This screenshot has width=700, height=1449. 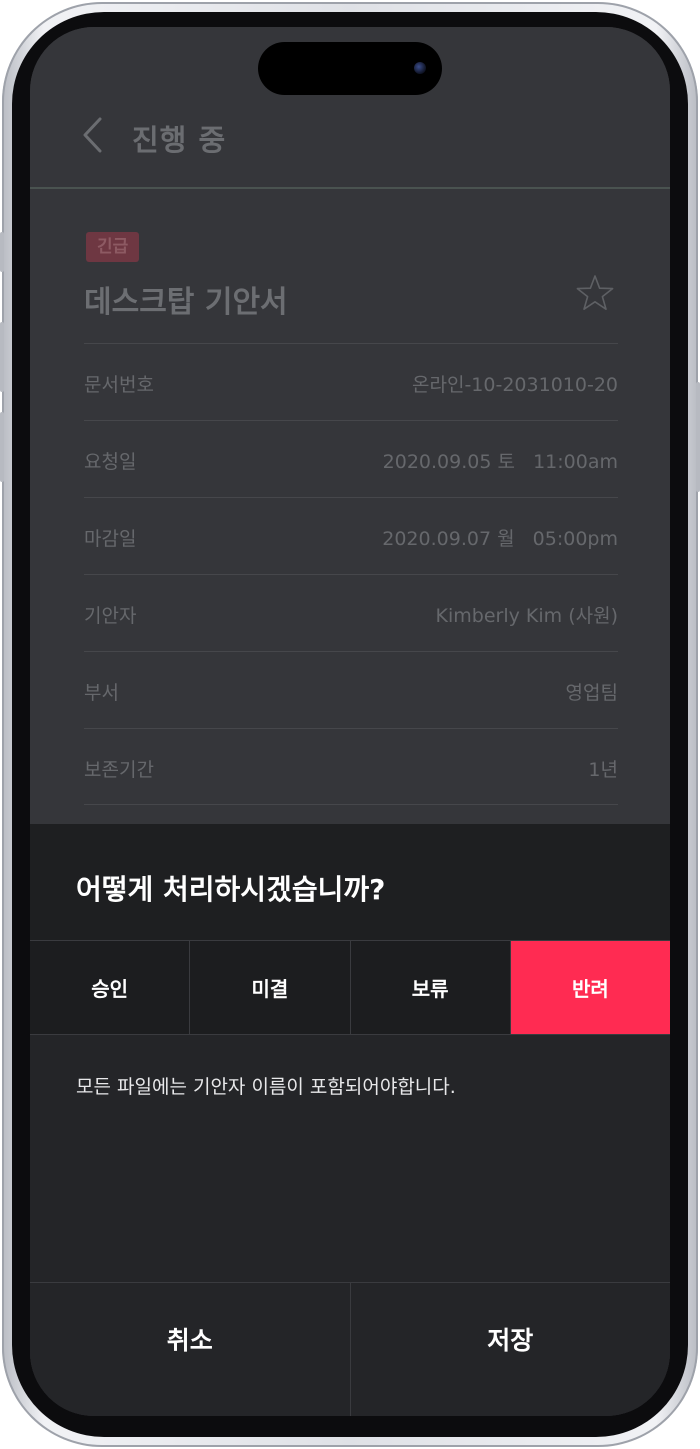 What do you see at coordinates (93, 135) in the screenshot?
I see `chevron-left-icon` at bounding box center [93, 135].